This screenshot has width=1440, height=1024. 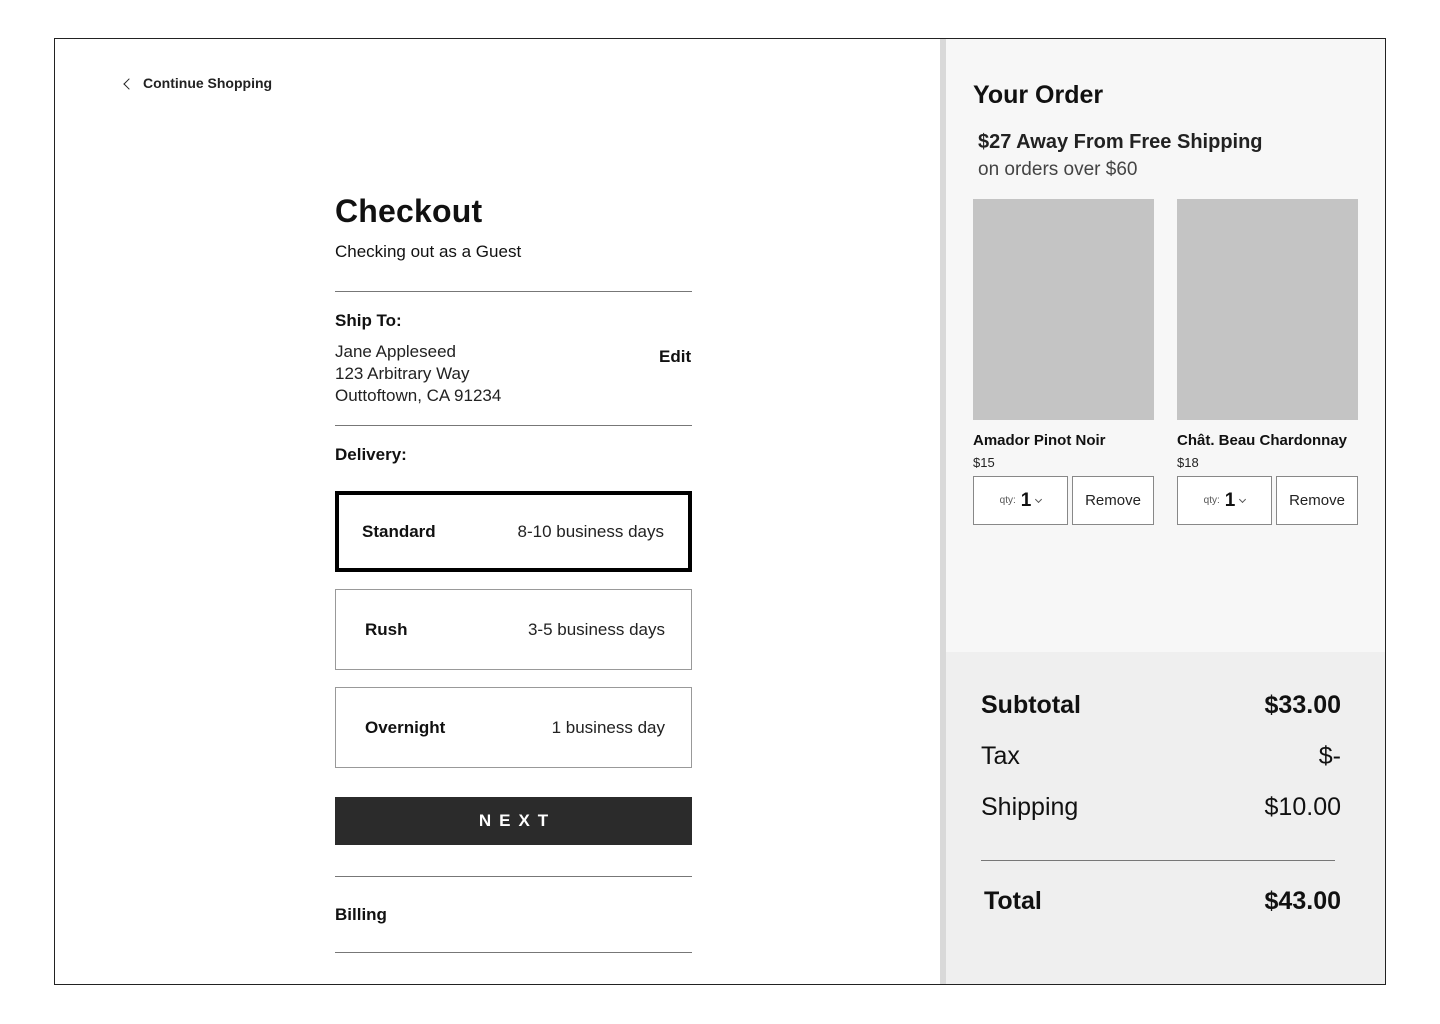 I want to click on cart-item: Chât. Beau Chardonnay $18 qty: 1 Remove, so click(x=1267, y=362).